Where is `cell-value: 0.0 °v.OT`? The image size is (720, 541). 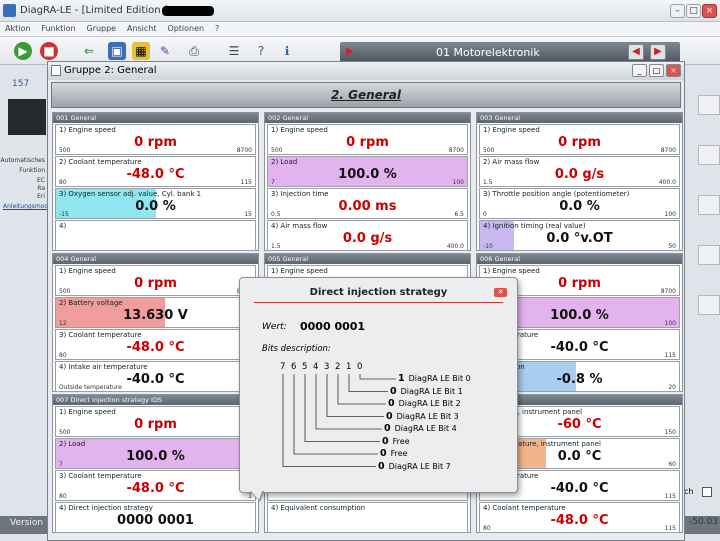 cell-value: 0.0 °v.OT is located at coordinates (579, 238).